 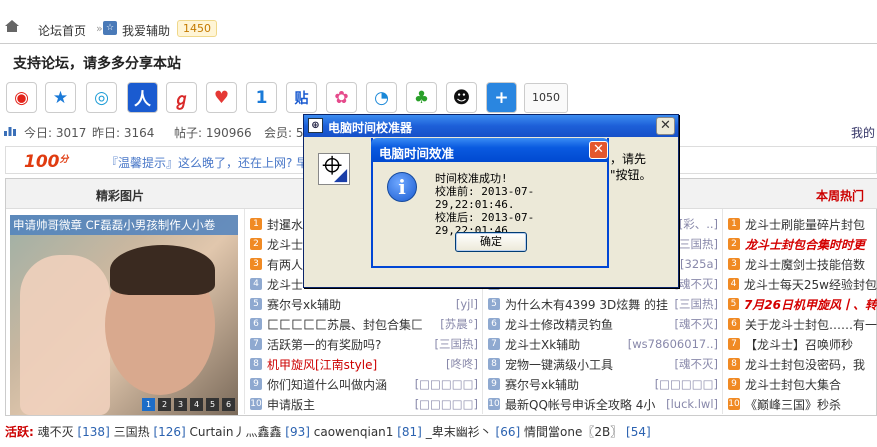 I want to click on thread-title: 龙斗士修改精灵钓鱼, so click(x=559, y=324).